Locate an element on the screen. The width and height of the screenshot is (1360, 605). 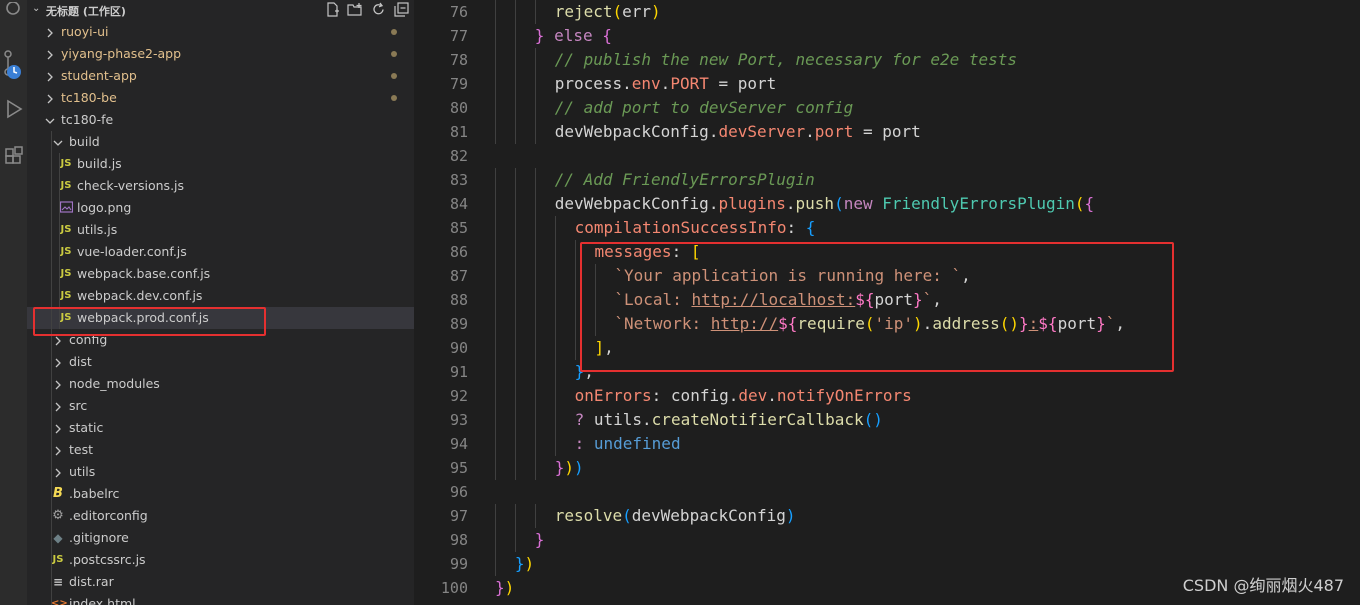
file-item: JS webpack.base.conf.js is located at coordinates (220, 274).